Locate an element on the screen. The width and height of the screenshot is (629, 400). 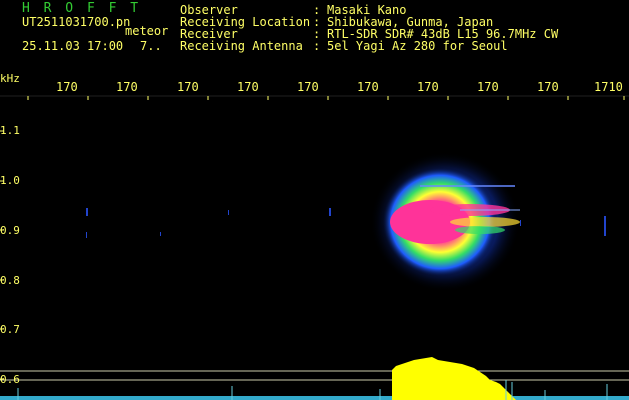
amplitude-trace is located at coordinates (454, 378).